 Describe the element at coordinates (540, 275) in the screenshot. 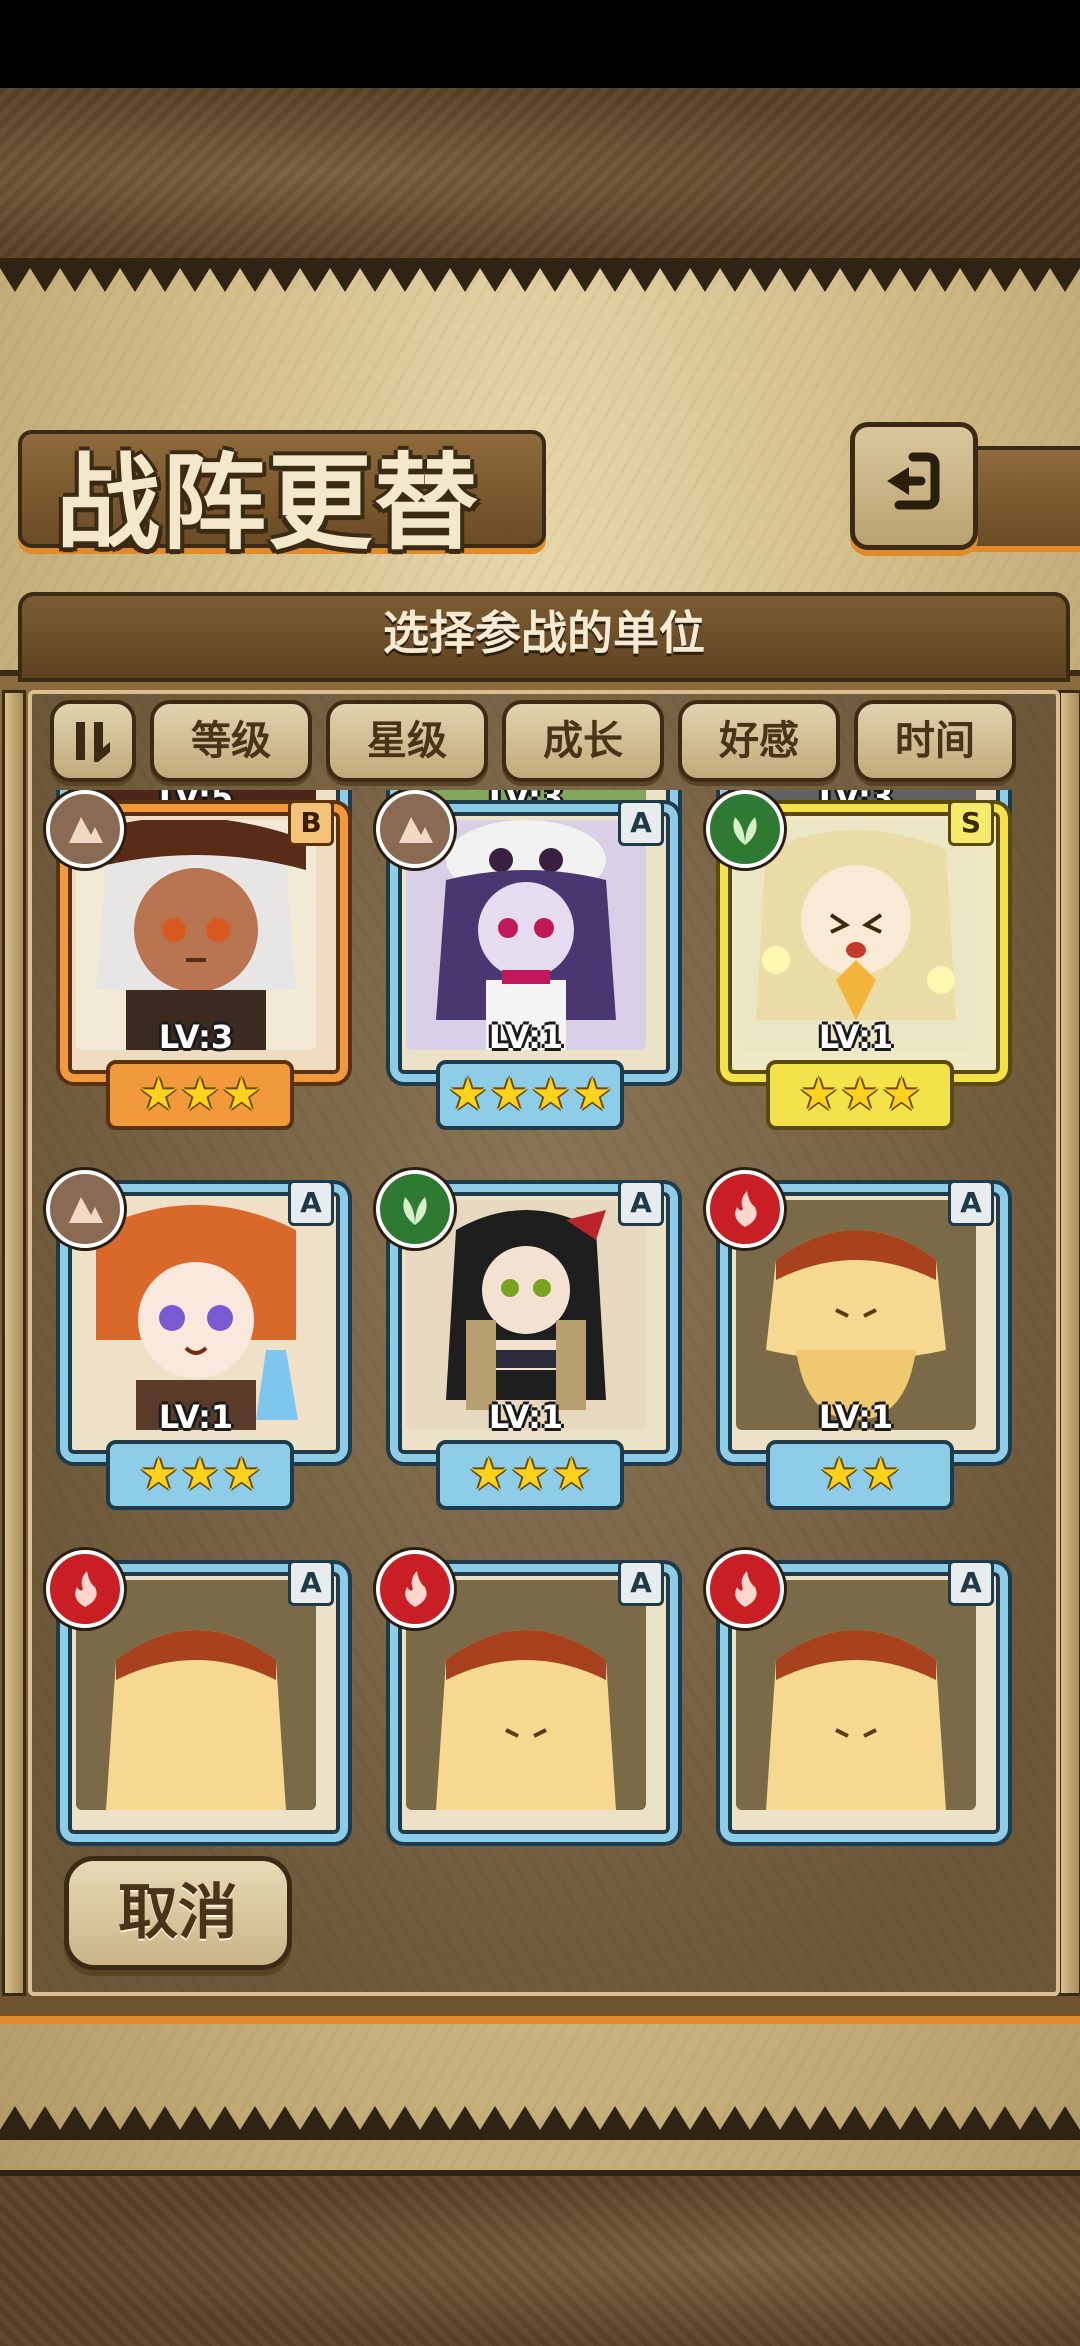

I see `top-zigzag-border` at that location.